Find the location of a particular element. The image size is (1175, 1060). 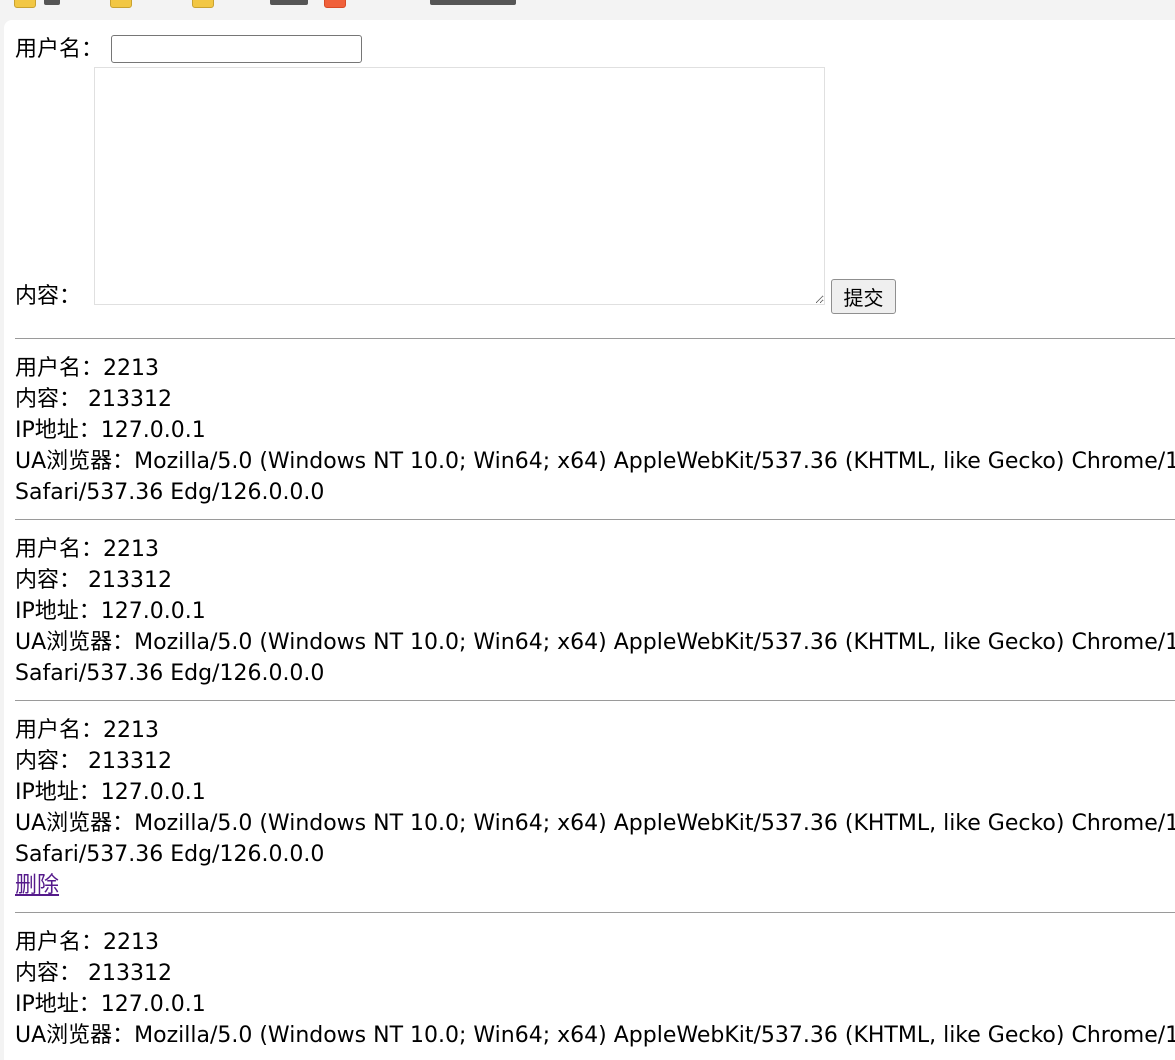

bookmark-site-icon is located at coordinates (335, 4).